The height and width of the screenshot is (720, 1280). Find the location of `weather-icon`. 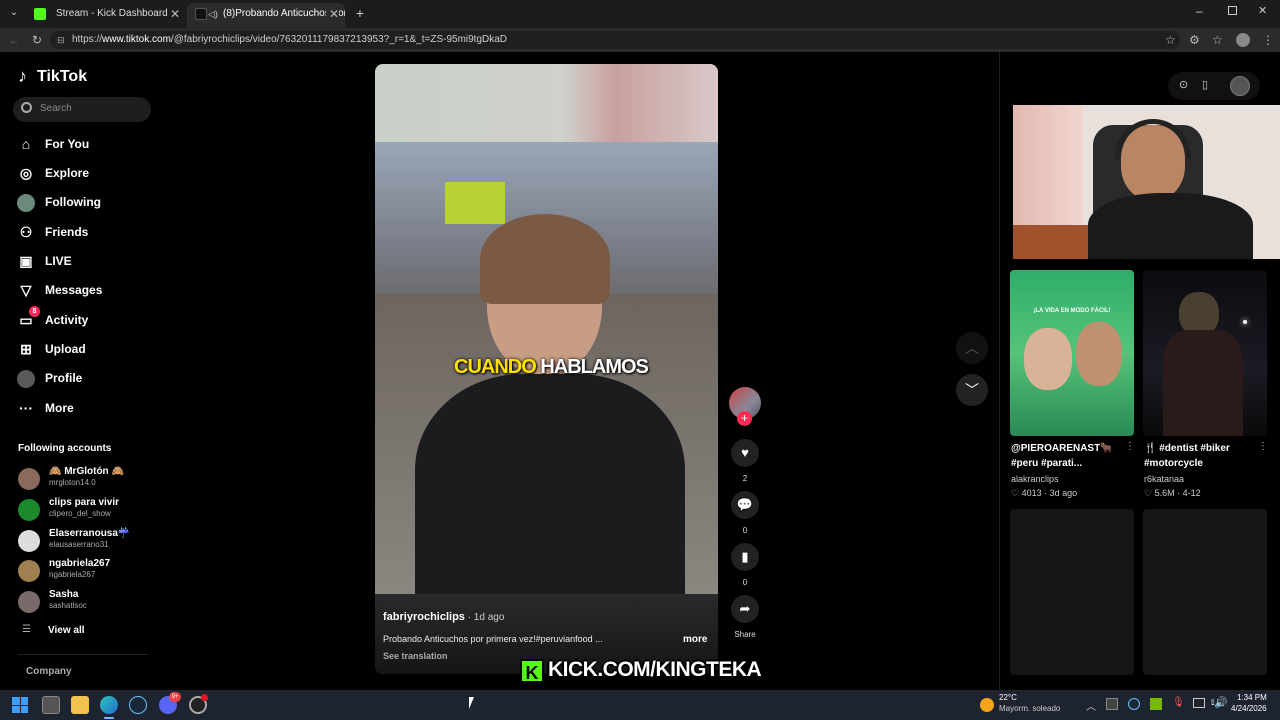

weather-icon is located at coordinates (987, 705).